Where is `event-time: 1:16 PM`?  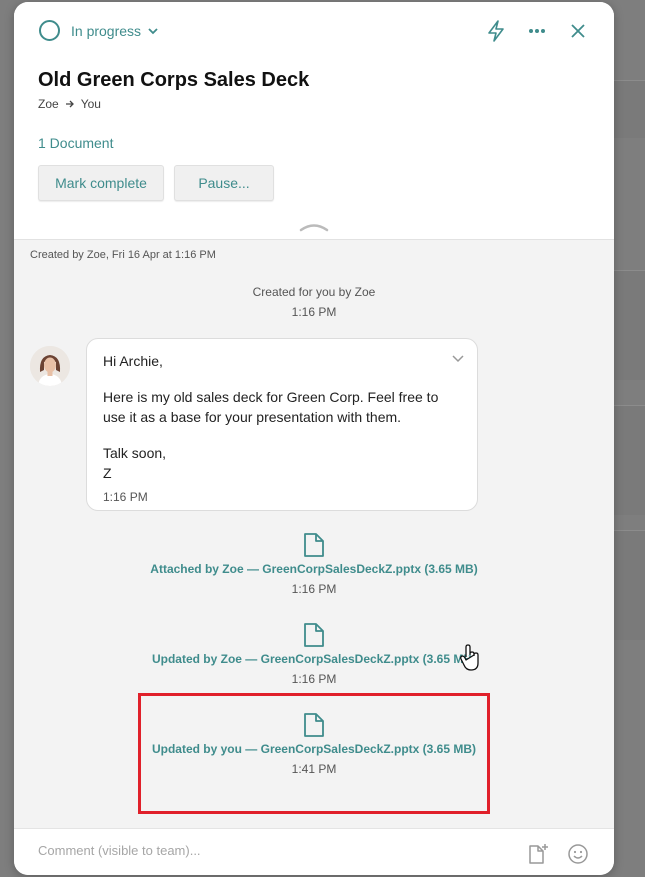 event-time: 1:16 PM is located at coordinates (314, 312).